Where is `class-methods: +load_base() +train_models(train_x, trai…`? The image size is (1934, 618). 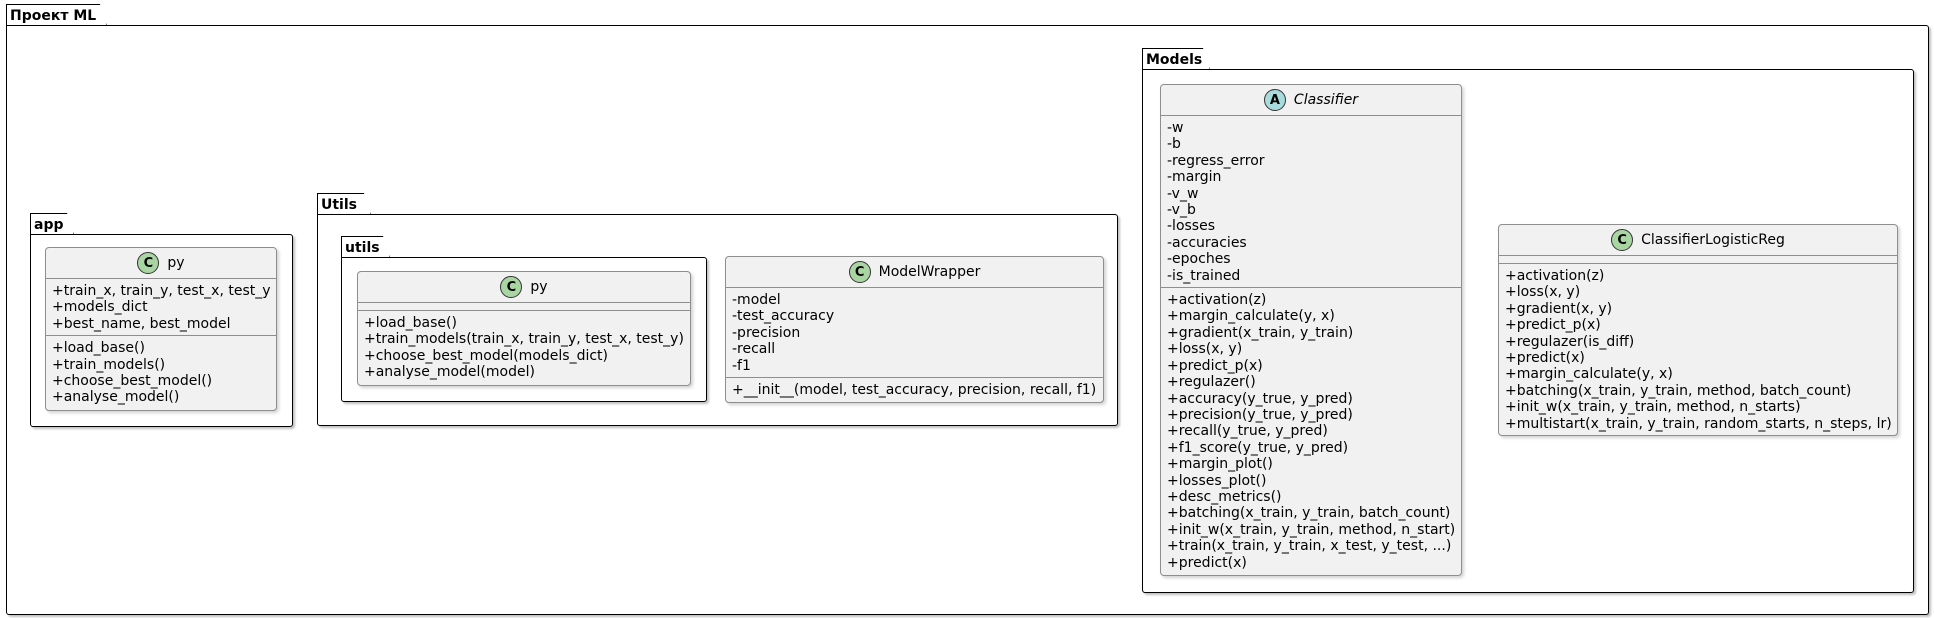
class-methods: +load_base() +train_models(train_x, trai… is located at coordinates (524, 347).